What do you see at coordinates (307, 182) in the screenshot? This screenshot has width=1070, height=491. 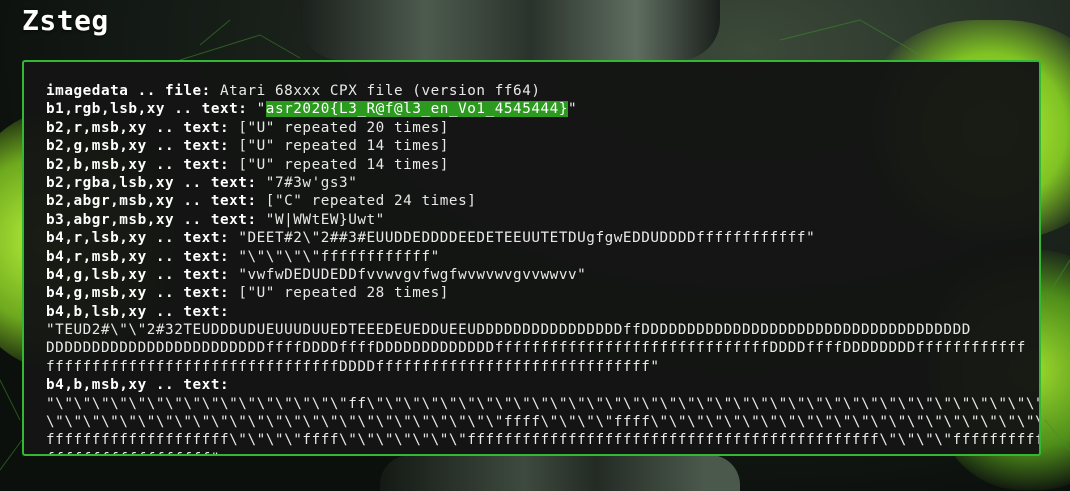 I see `output-line-value: "7#3w'gs3"` at bounding box center [307, 182].